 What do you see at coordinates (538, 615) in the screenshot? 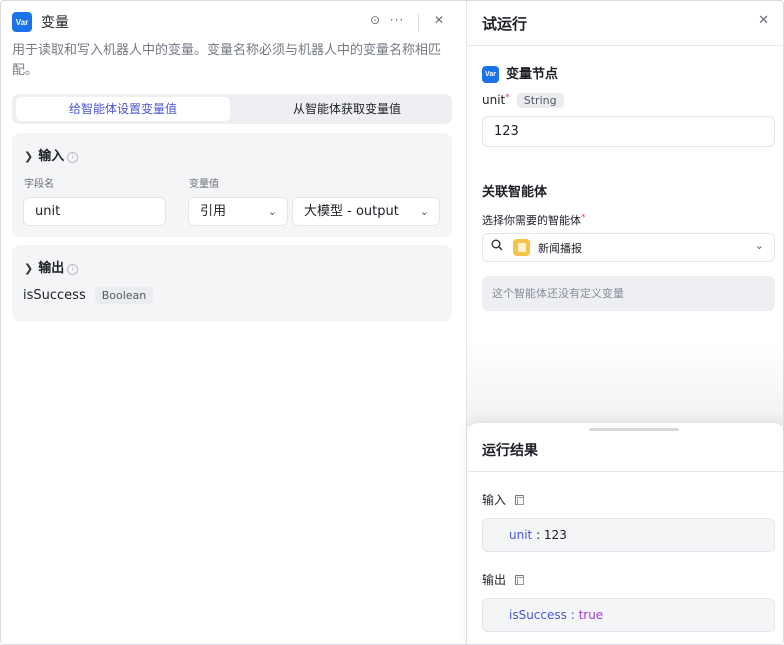
I see `result-output-key: isSuccess` at bounding box center [538, 615].